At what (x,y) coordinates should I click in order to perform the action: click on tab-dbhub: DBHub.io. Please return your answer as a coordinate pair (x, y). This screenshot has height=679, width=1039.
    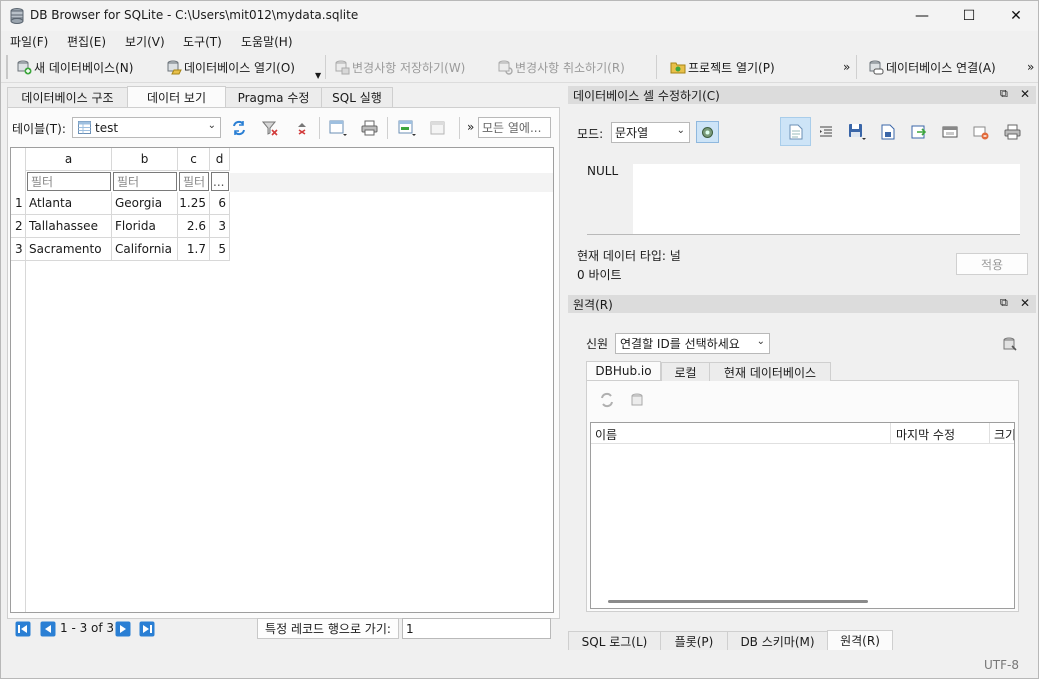
    Looking at the image, I should click on (623, 370).